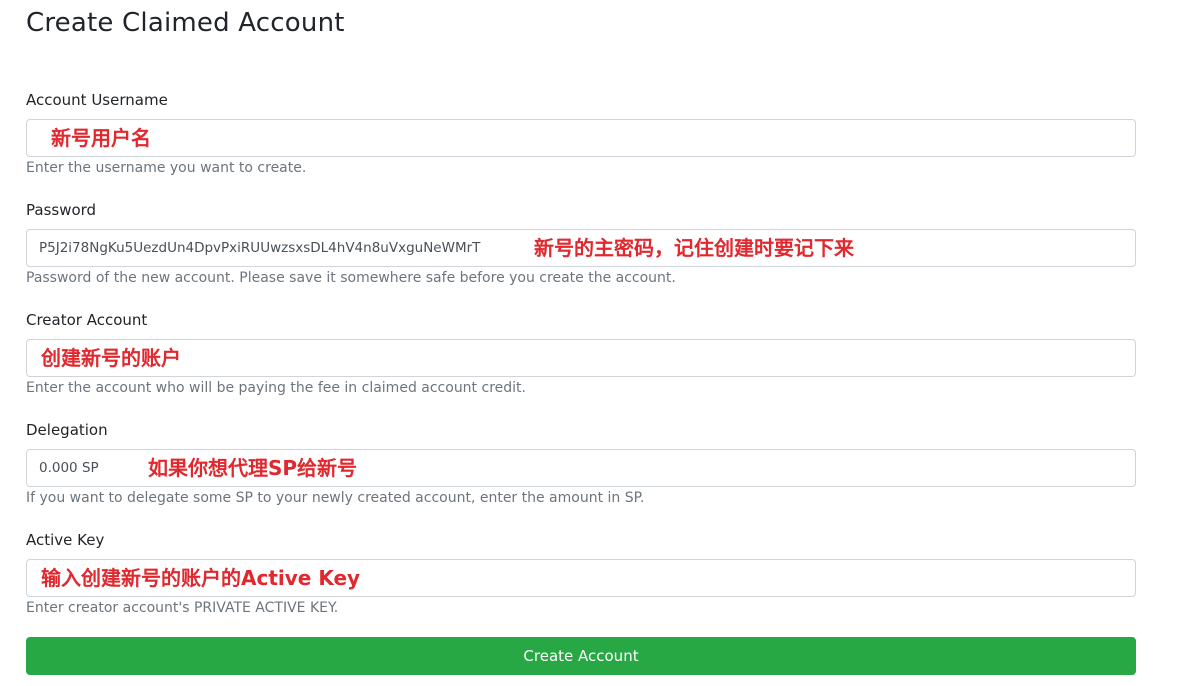 This screenshot has width=1178, height=686. Describe the element at coordinates (97, 100) in the screenshot. I see `username-label: Account Username` at that location.